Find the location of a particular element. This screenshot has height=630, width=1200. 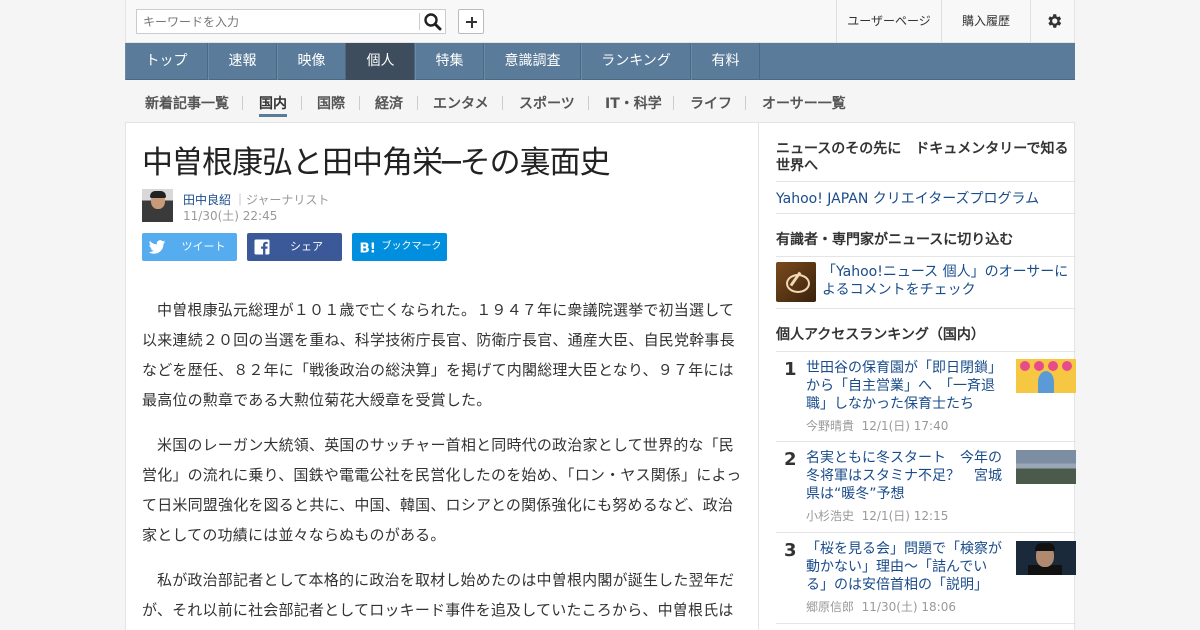

search-box is located at coordinates (291, 21).